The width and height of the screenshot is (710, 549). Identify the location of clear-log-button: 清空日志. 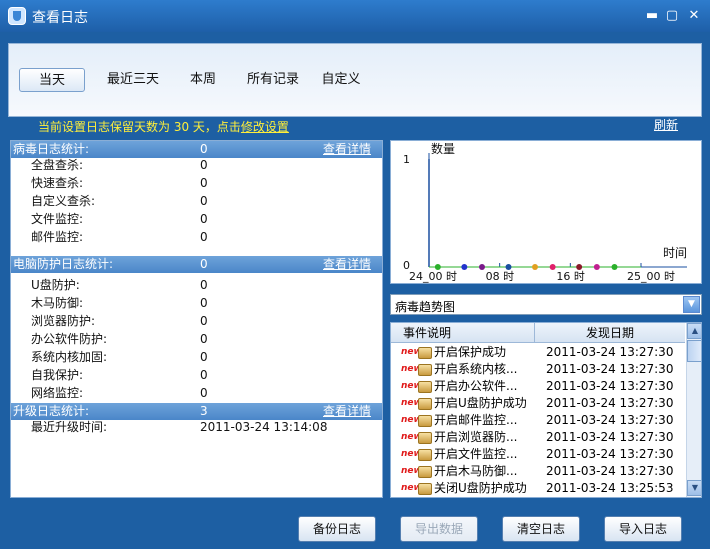
(541, 529).